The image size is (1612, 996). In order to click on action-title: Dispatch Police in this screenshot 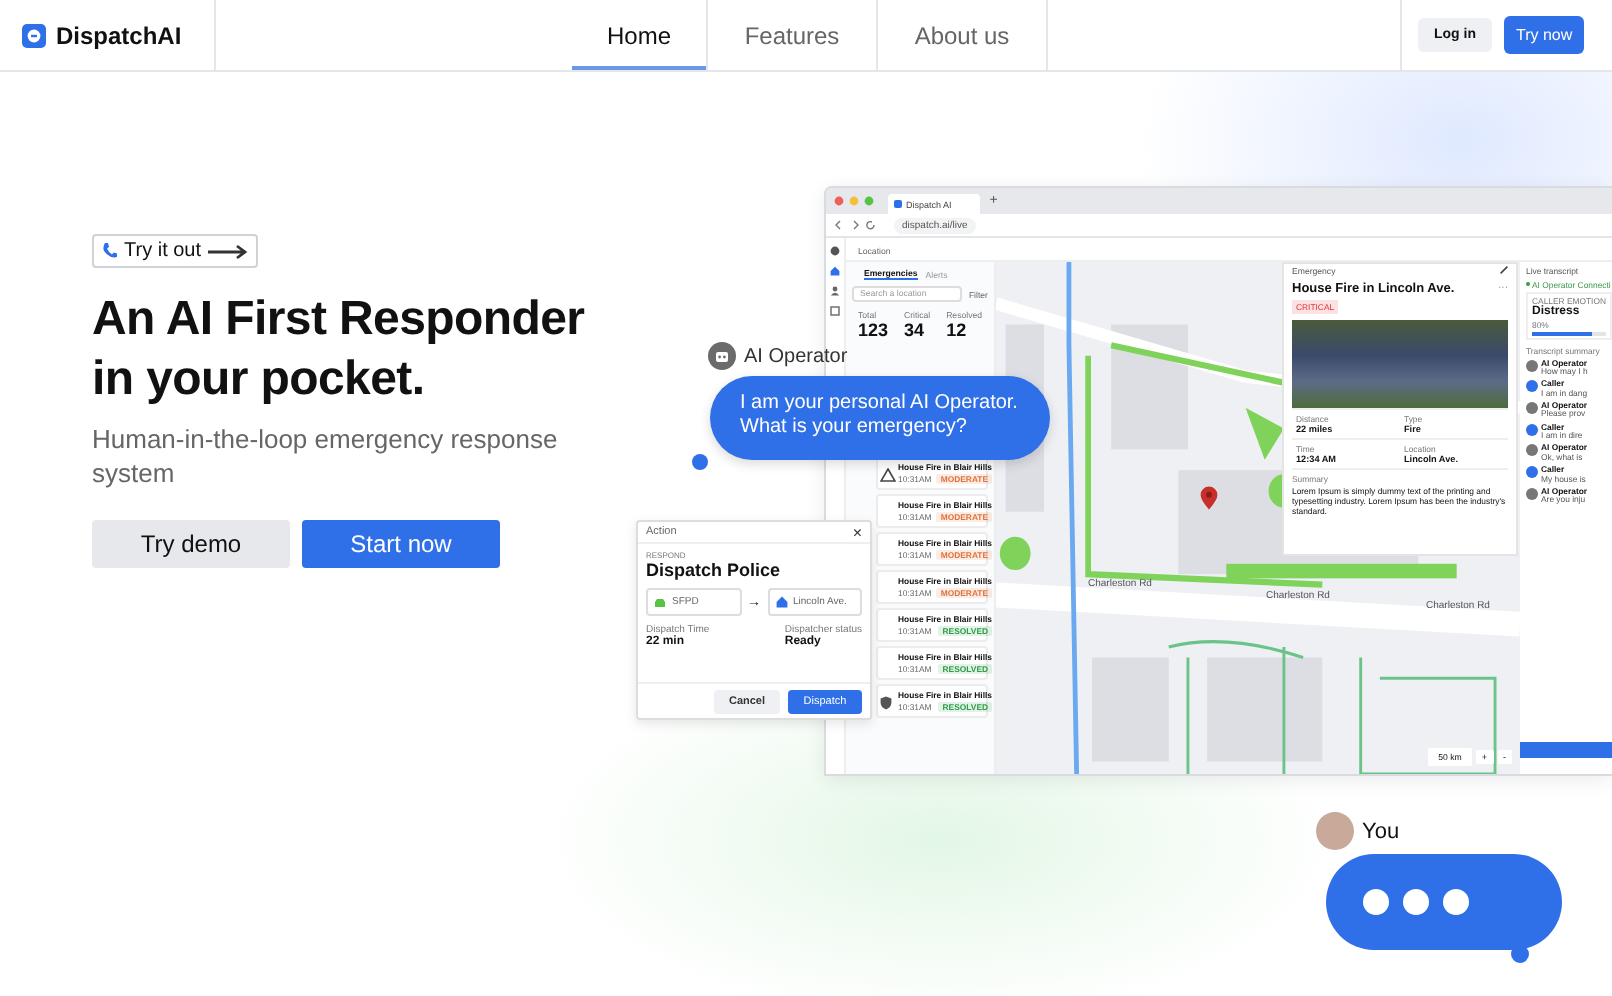, I will do `click(714, 570)`.